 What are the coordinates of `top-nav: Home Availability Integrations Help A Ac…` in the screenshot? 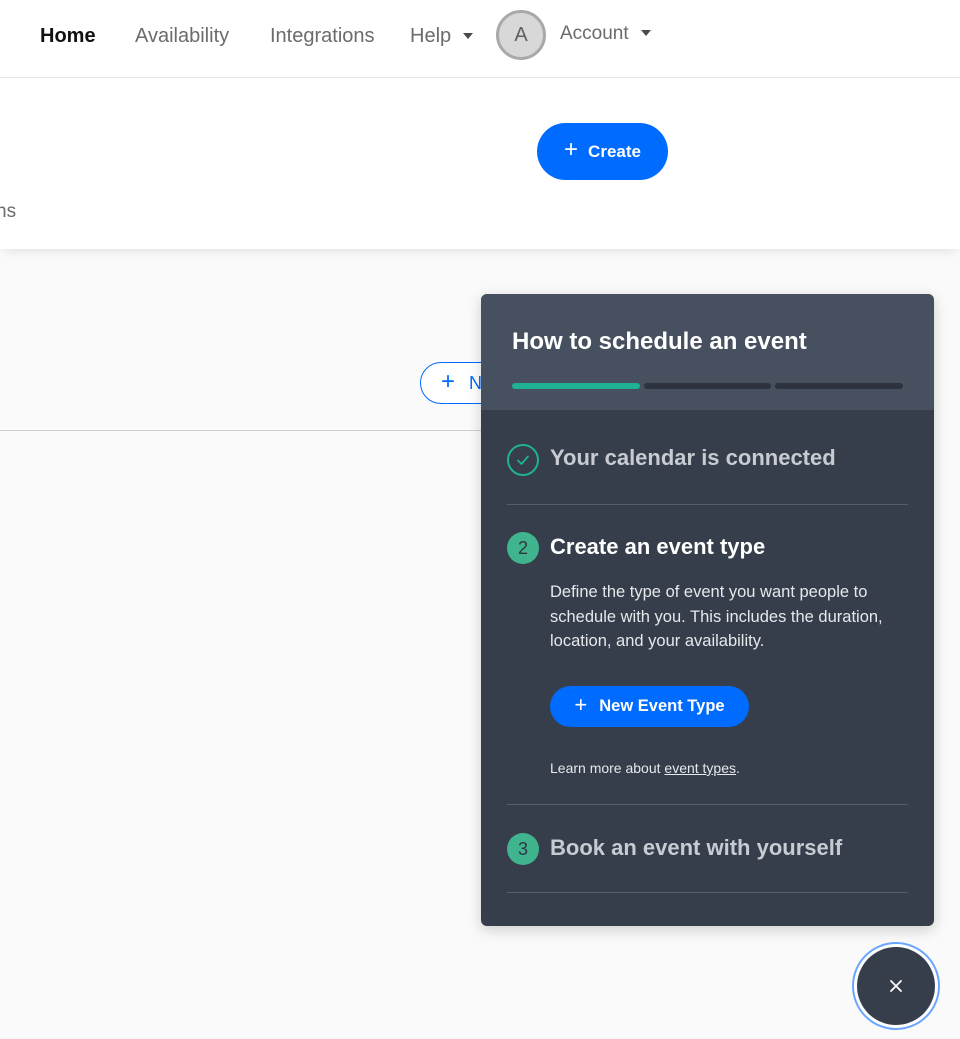 It's located at (480, 39).